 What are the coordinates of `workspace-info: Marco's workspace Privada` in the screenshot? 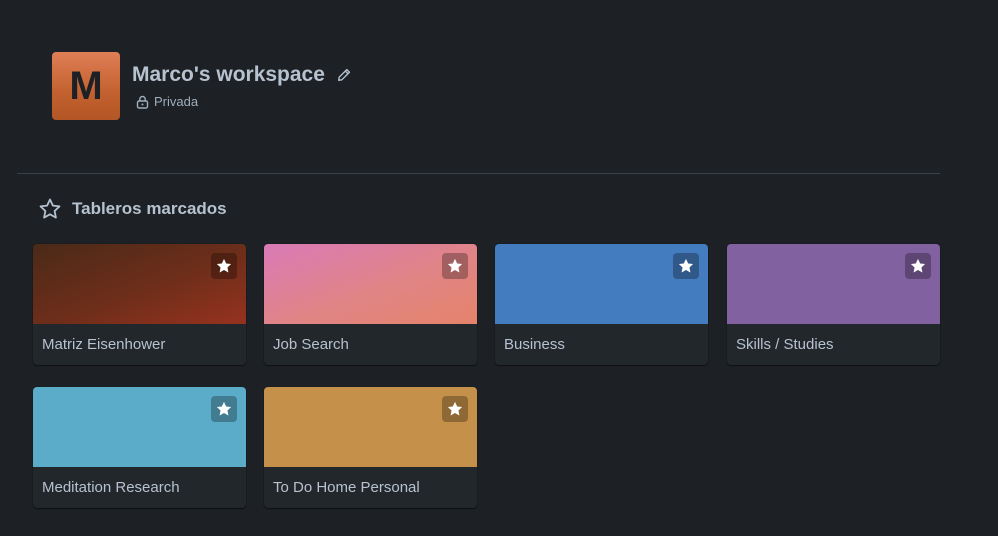 It's located at (242, 85).